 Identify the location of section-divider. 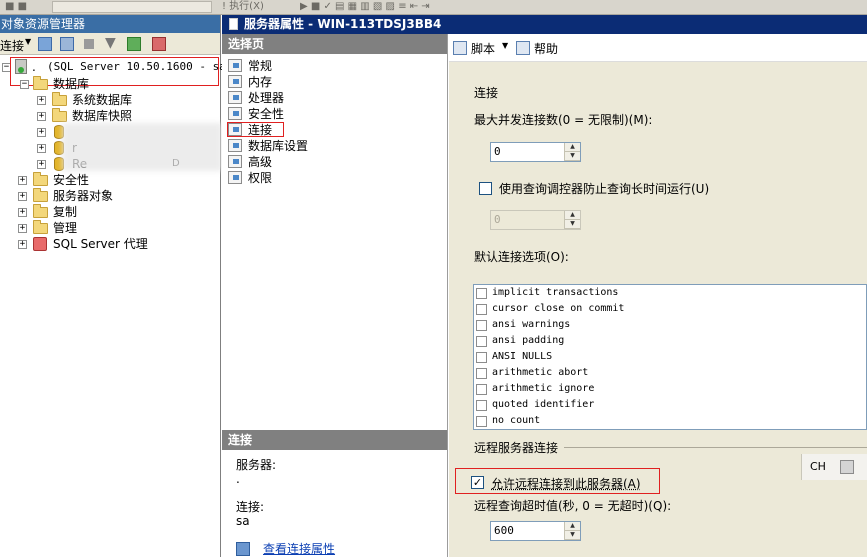
(715, 447).